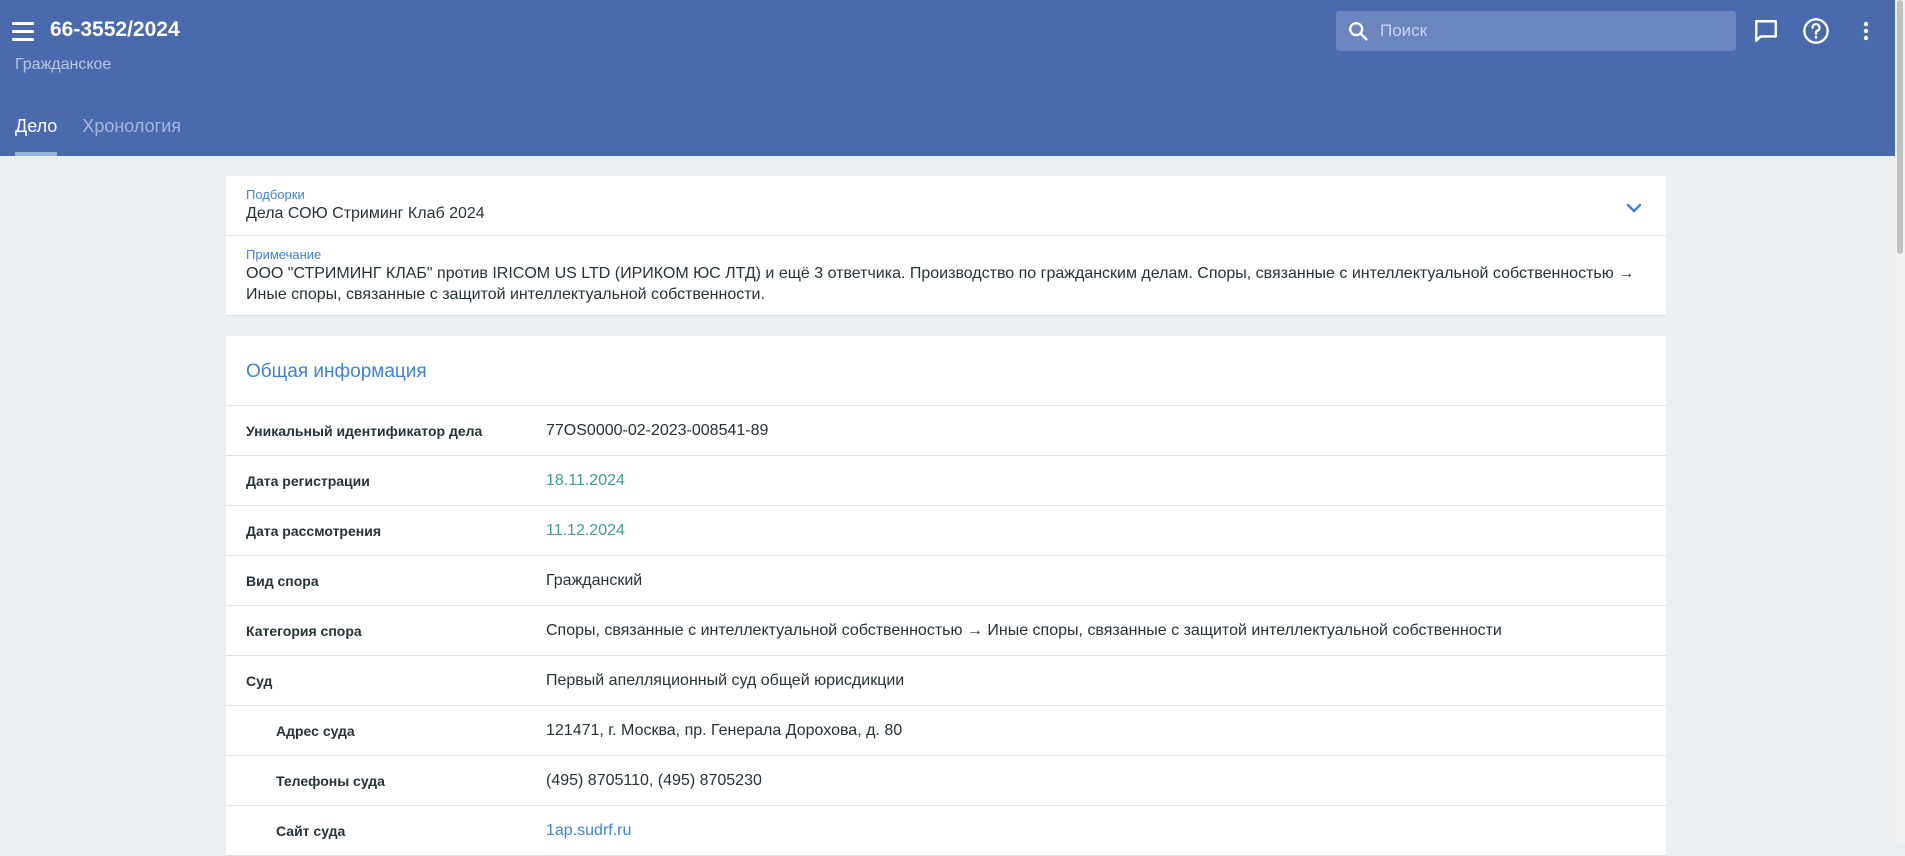 This screenshot has width=1905, height=856. Describe the element at coordinates (115, 29) in the screenshot. I see `page-title: 66-3552/2024` at that location.